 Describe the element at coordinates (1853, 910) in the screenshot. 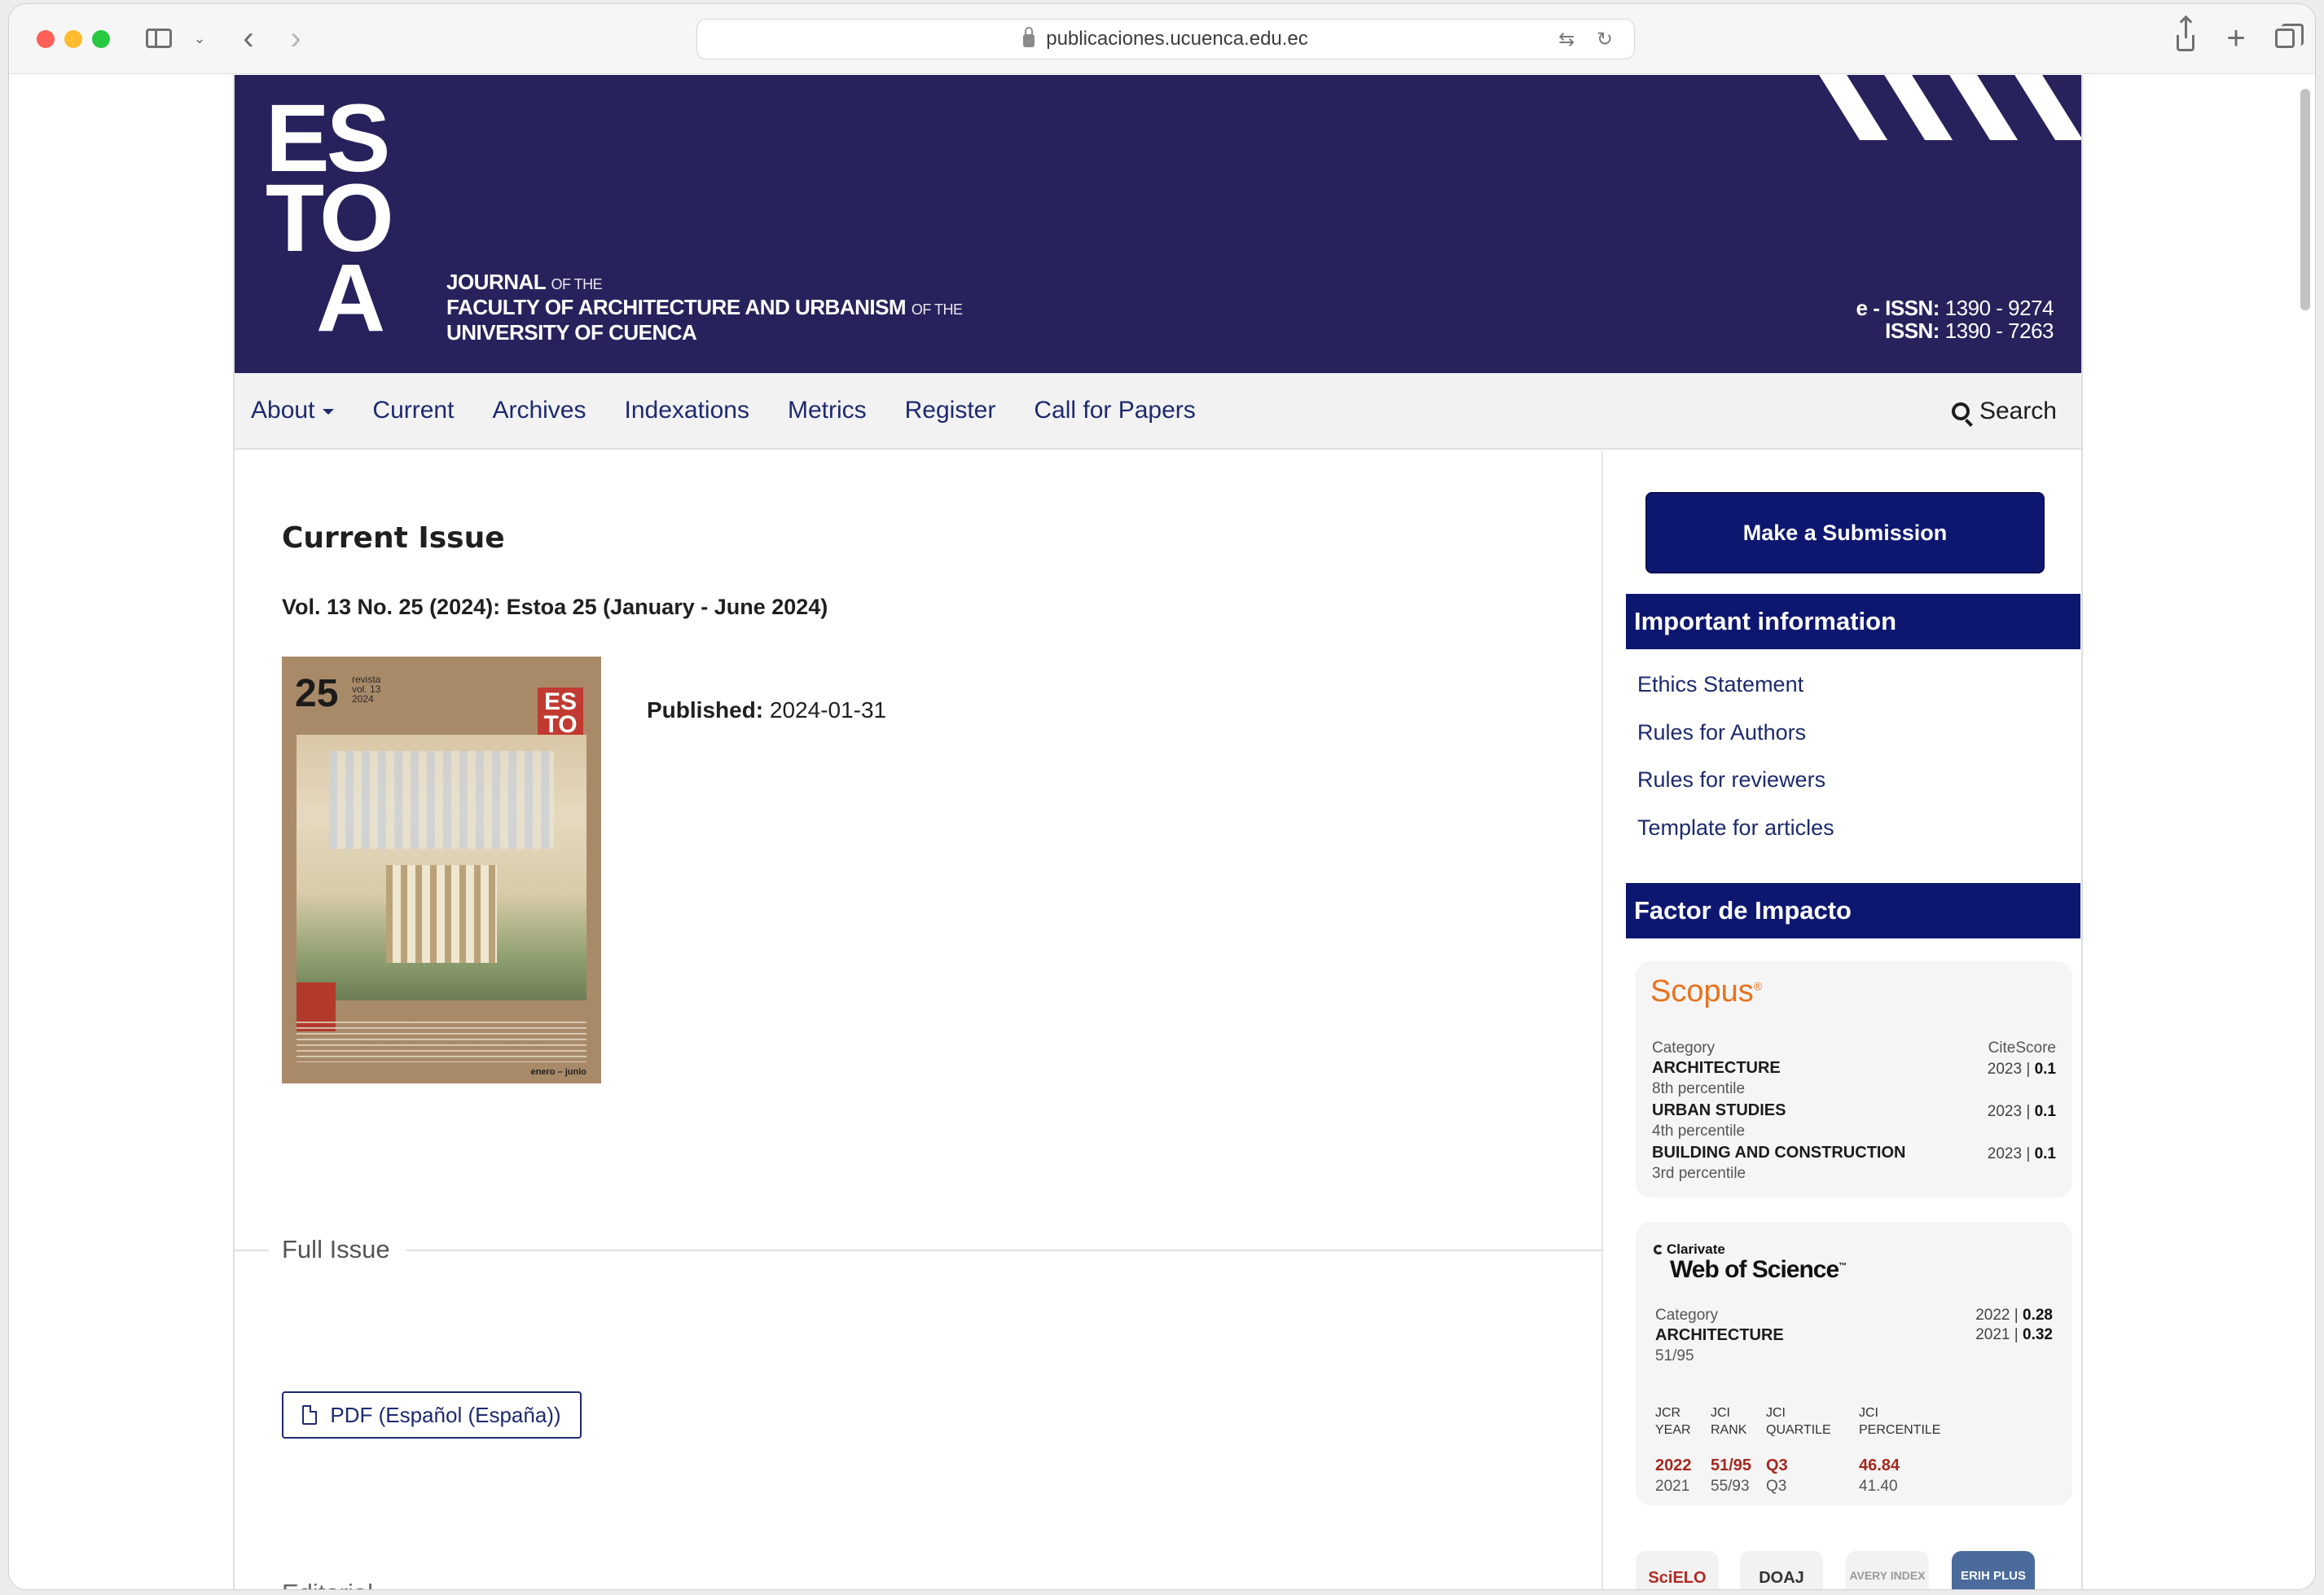

I see `impact-factor-title: Factor de Impacto` at that location.